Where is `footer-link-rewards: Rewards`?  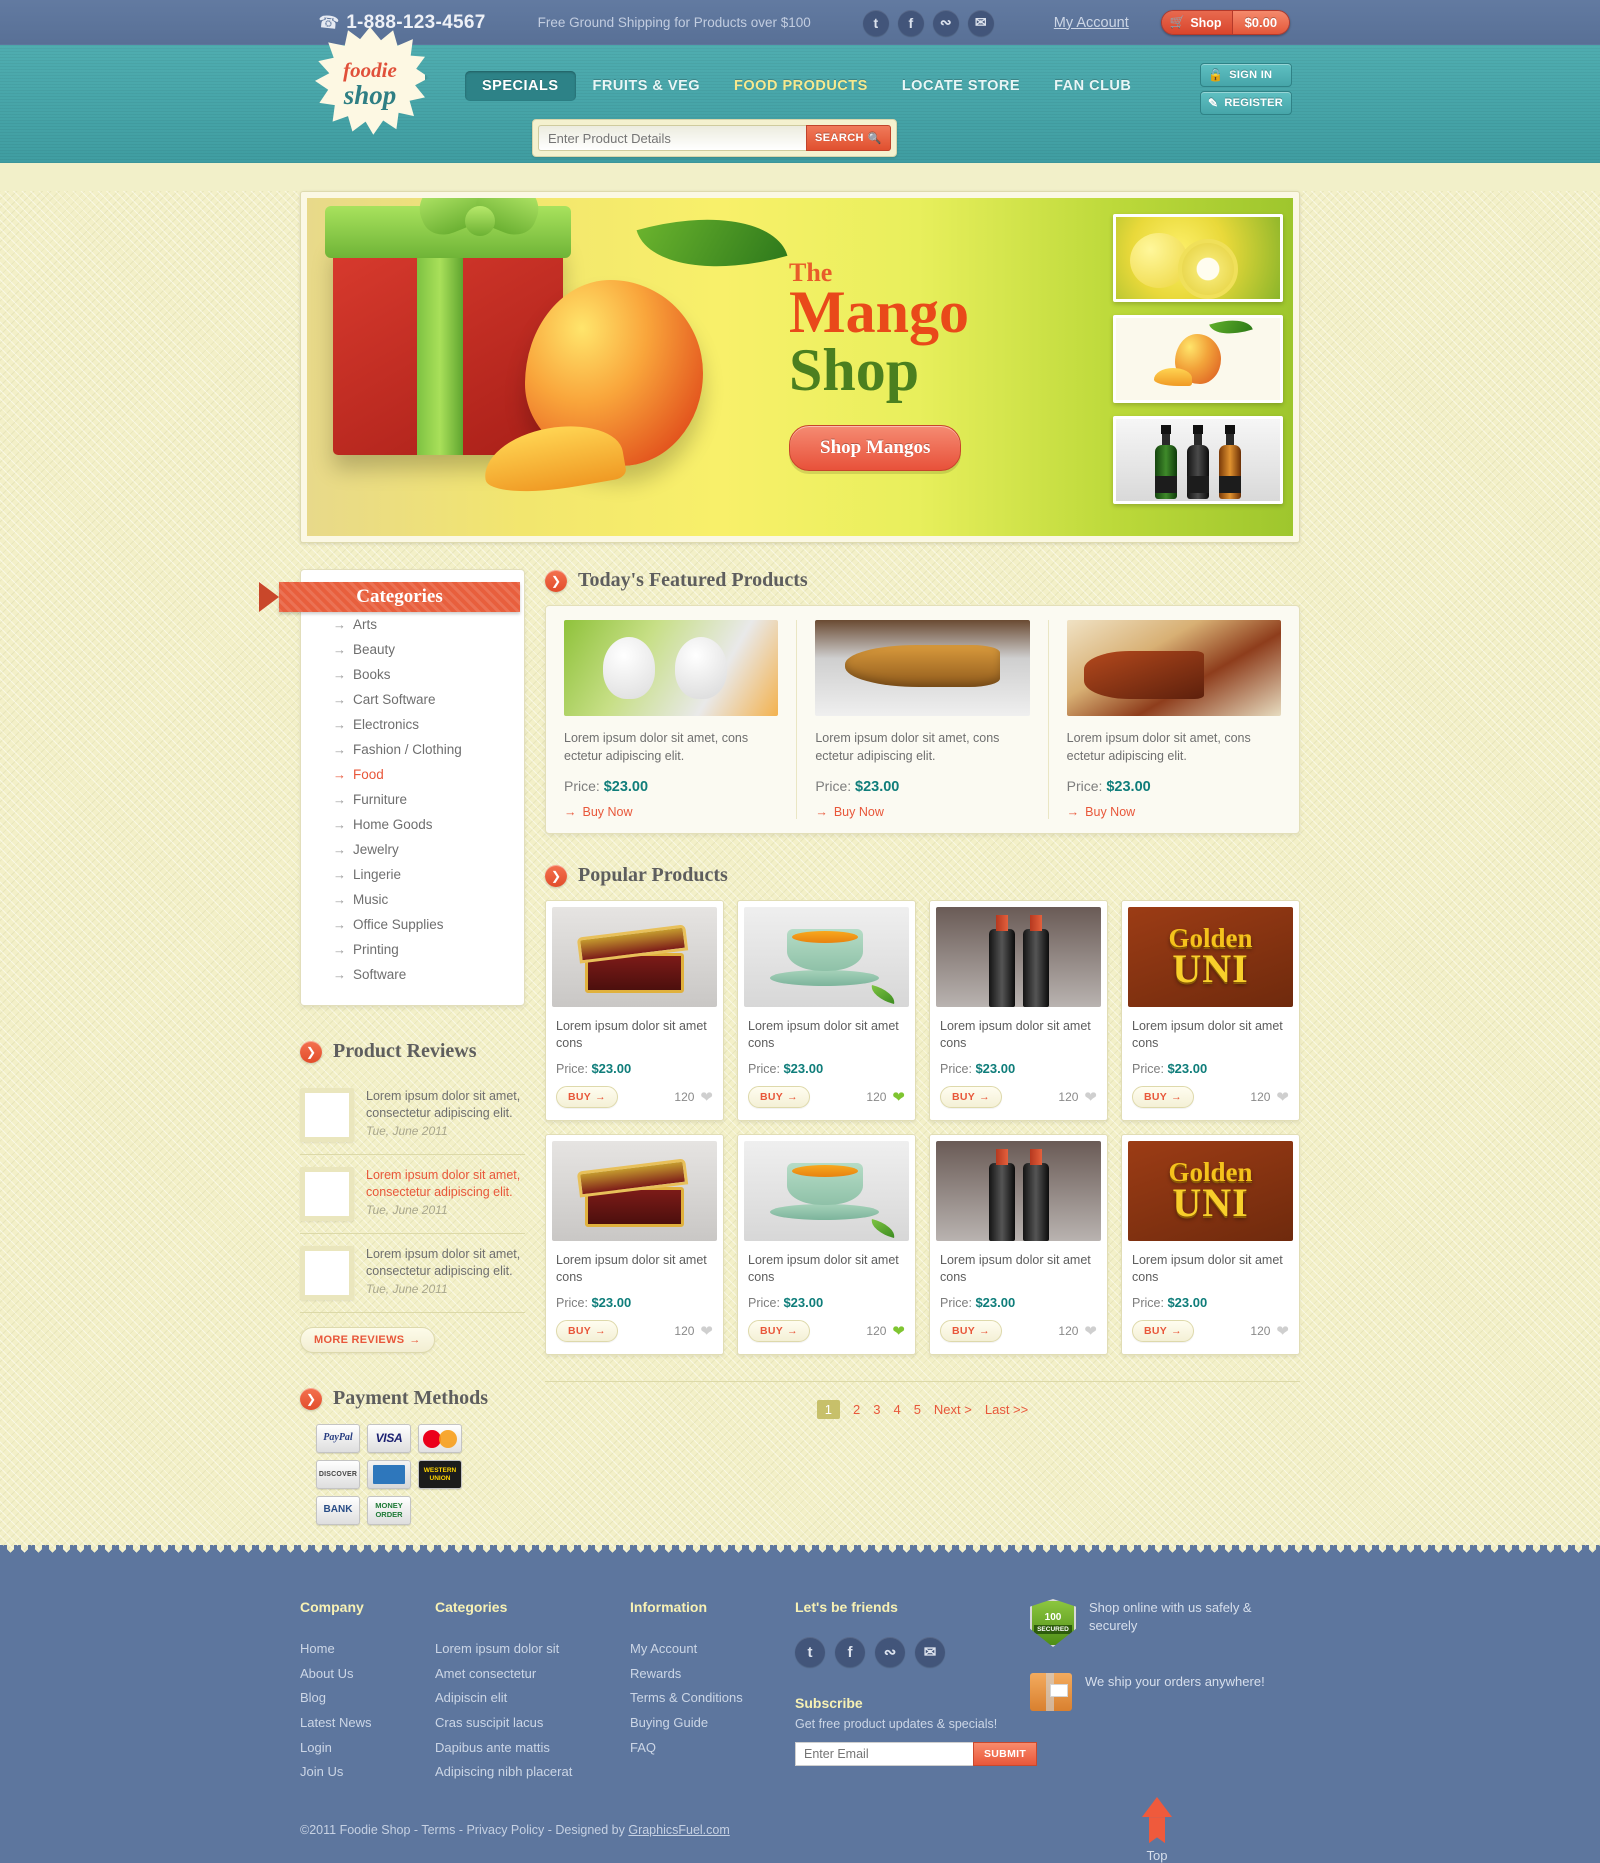
footer-link-rewards: Rewards is located at coordinates (701, 1674).